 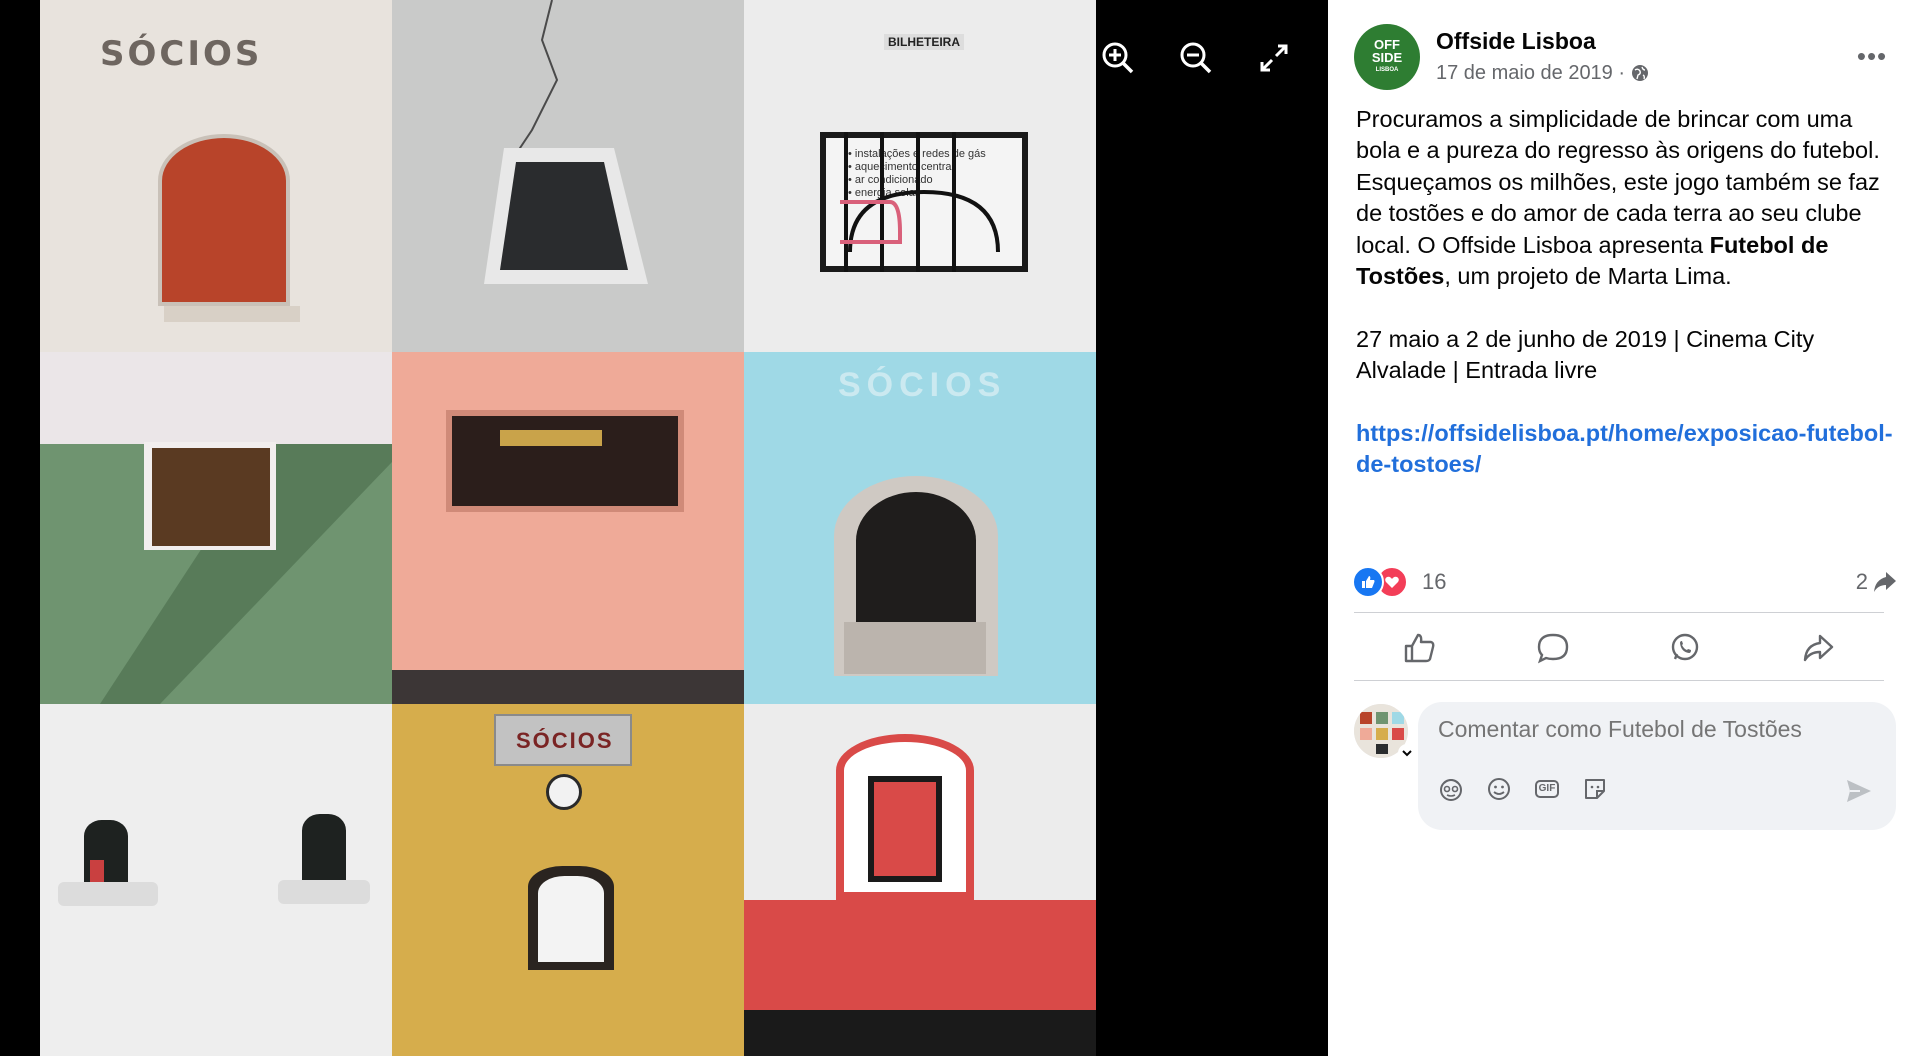 What do you see at coordinates (216, 528) in the screenshot?
I see `photo-tile-green-wall` at bounding box center [216, 528].